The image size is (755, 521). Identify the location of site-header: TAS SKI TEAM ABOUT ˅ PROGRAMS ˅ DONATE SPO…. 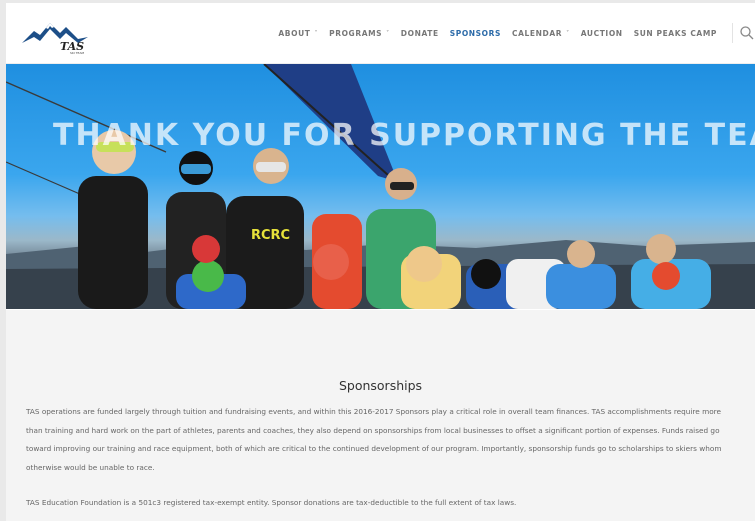
(380, 33).